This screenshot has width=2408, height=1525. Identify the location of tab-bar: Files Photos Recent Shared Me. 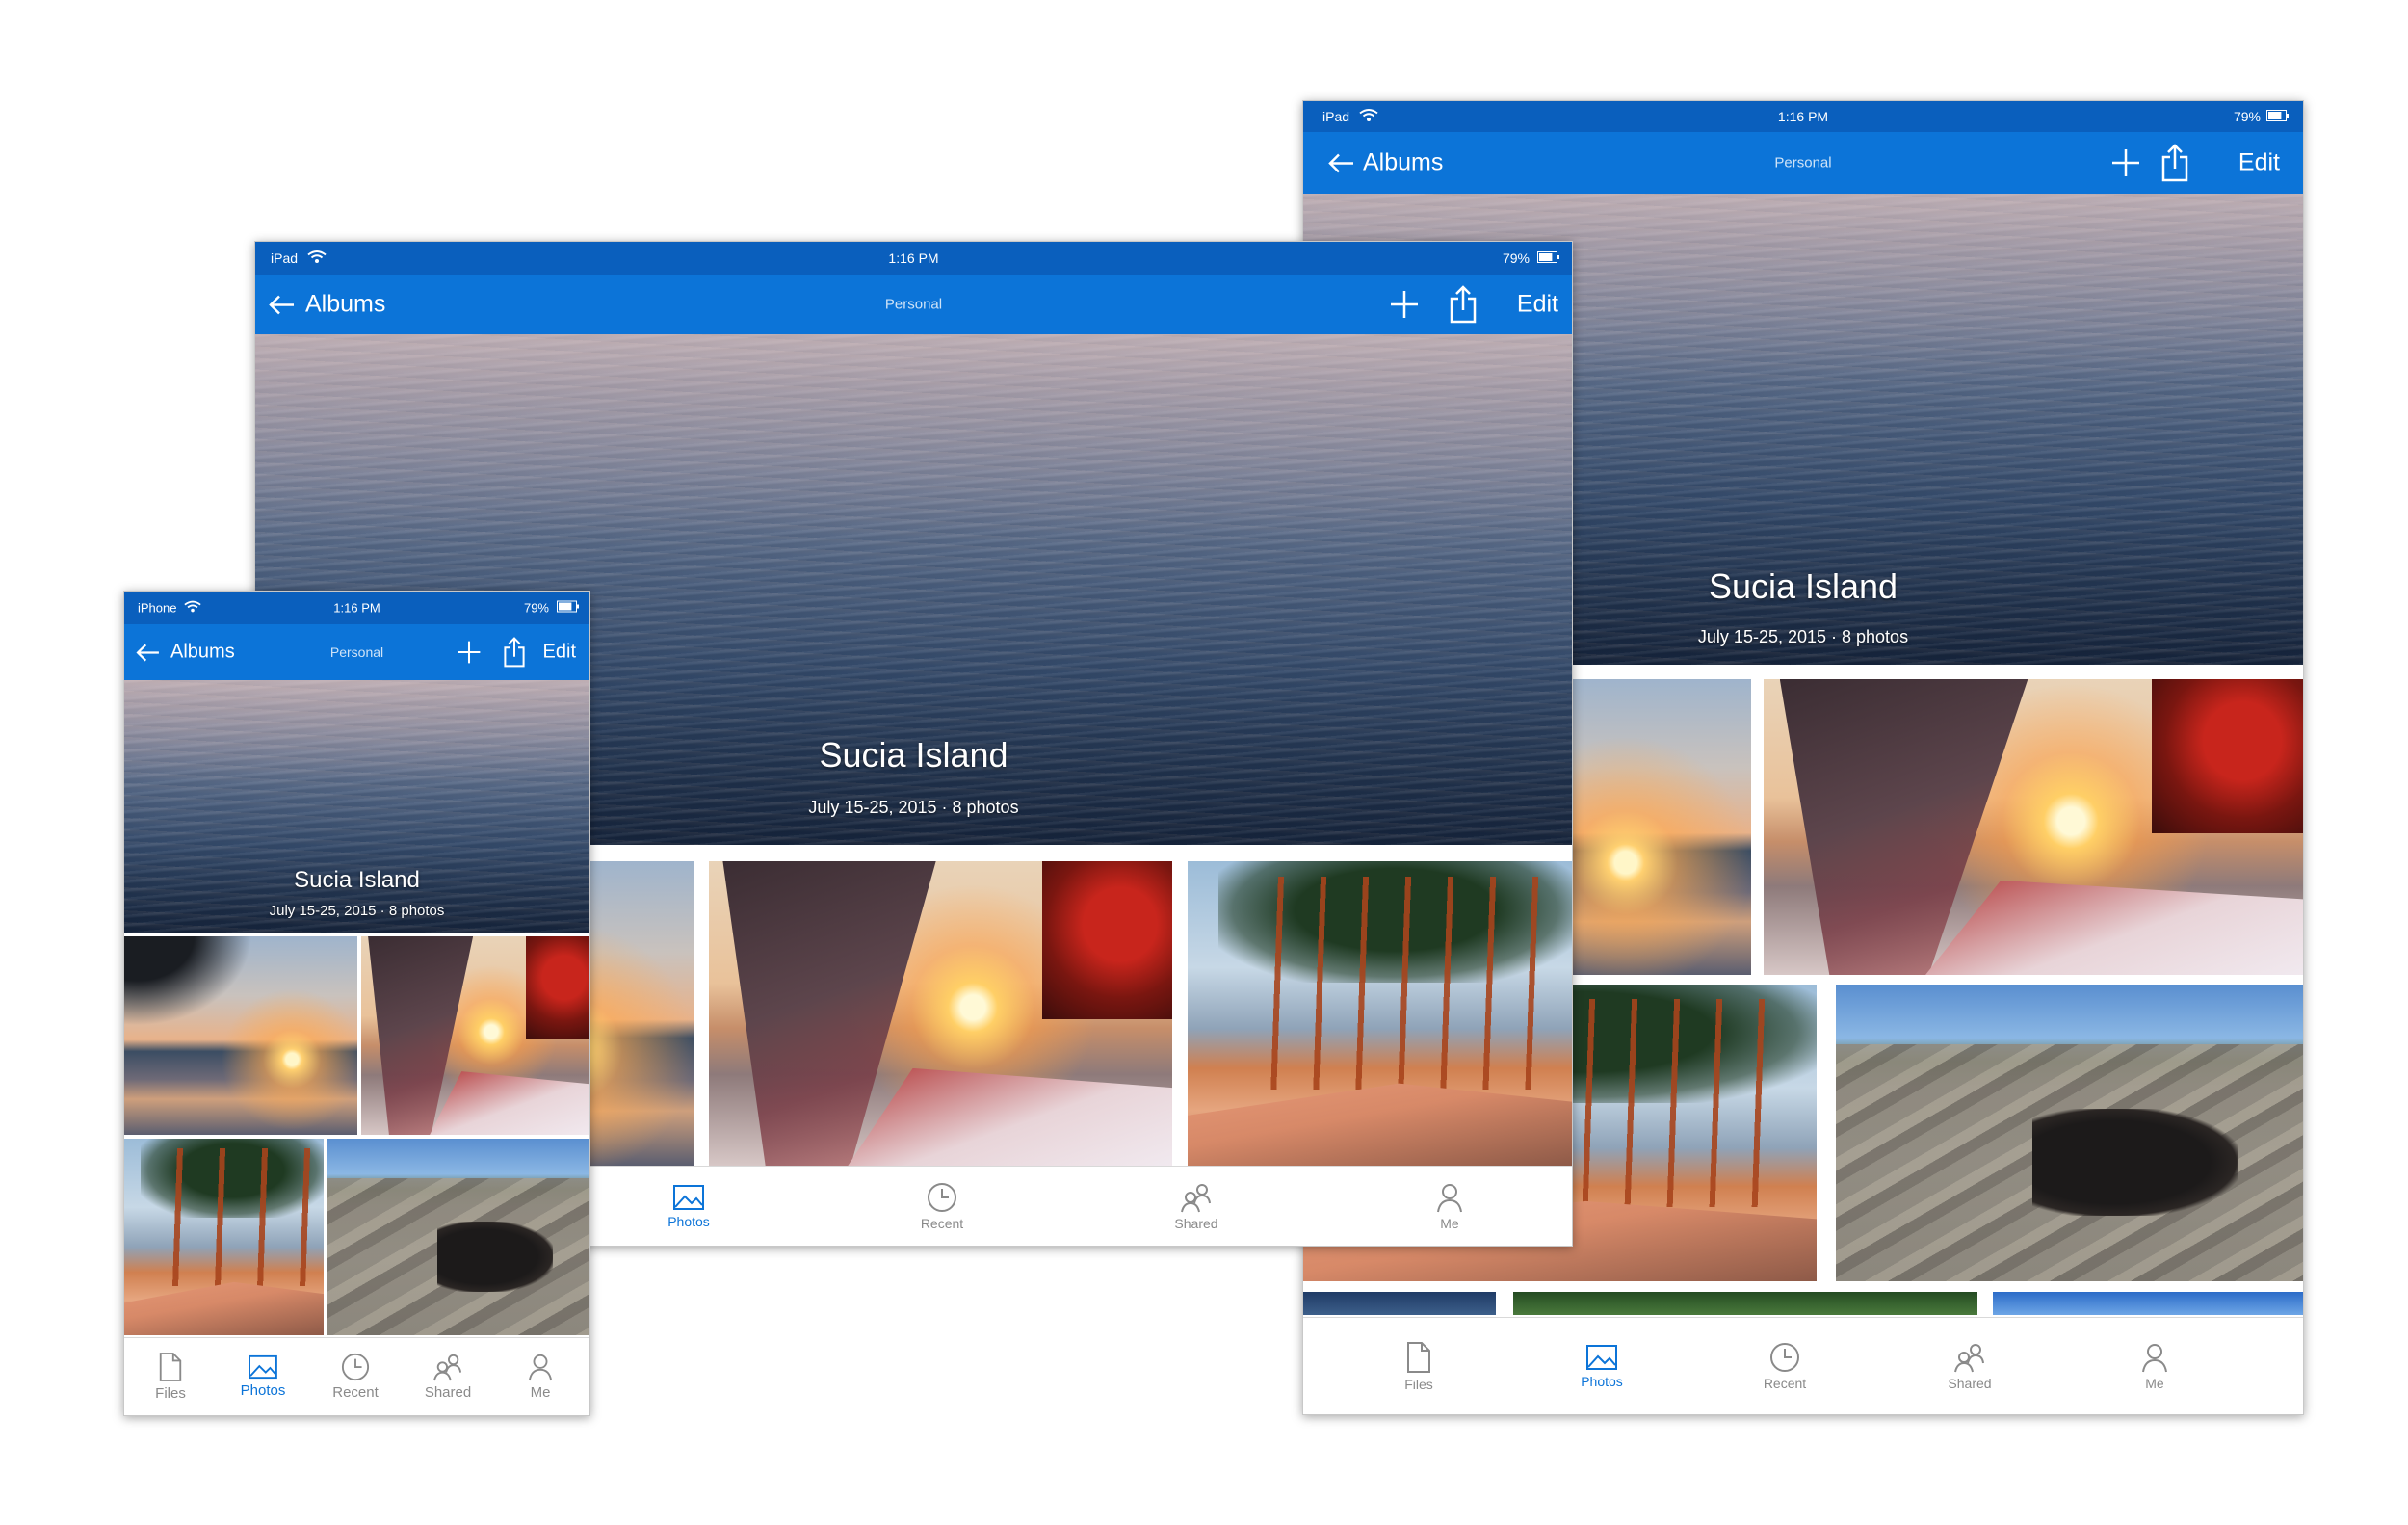
(356, 1376).